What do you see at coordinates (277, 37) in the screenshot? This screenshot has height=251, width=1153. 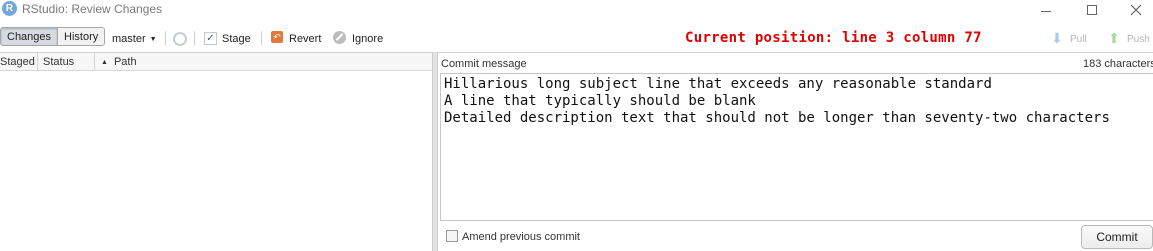 I see `revert-icon: ↶` at bounding box center [277, 37].